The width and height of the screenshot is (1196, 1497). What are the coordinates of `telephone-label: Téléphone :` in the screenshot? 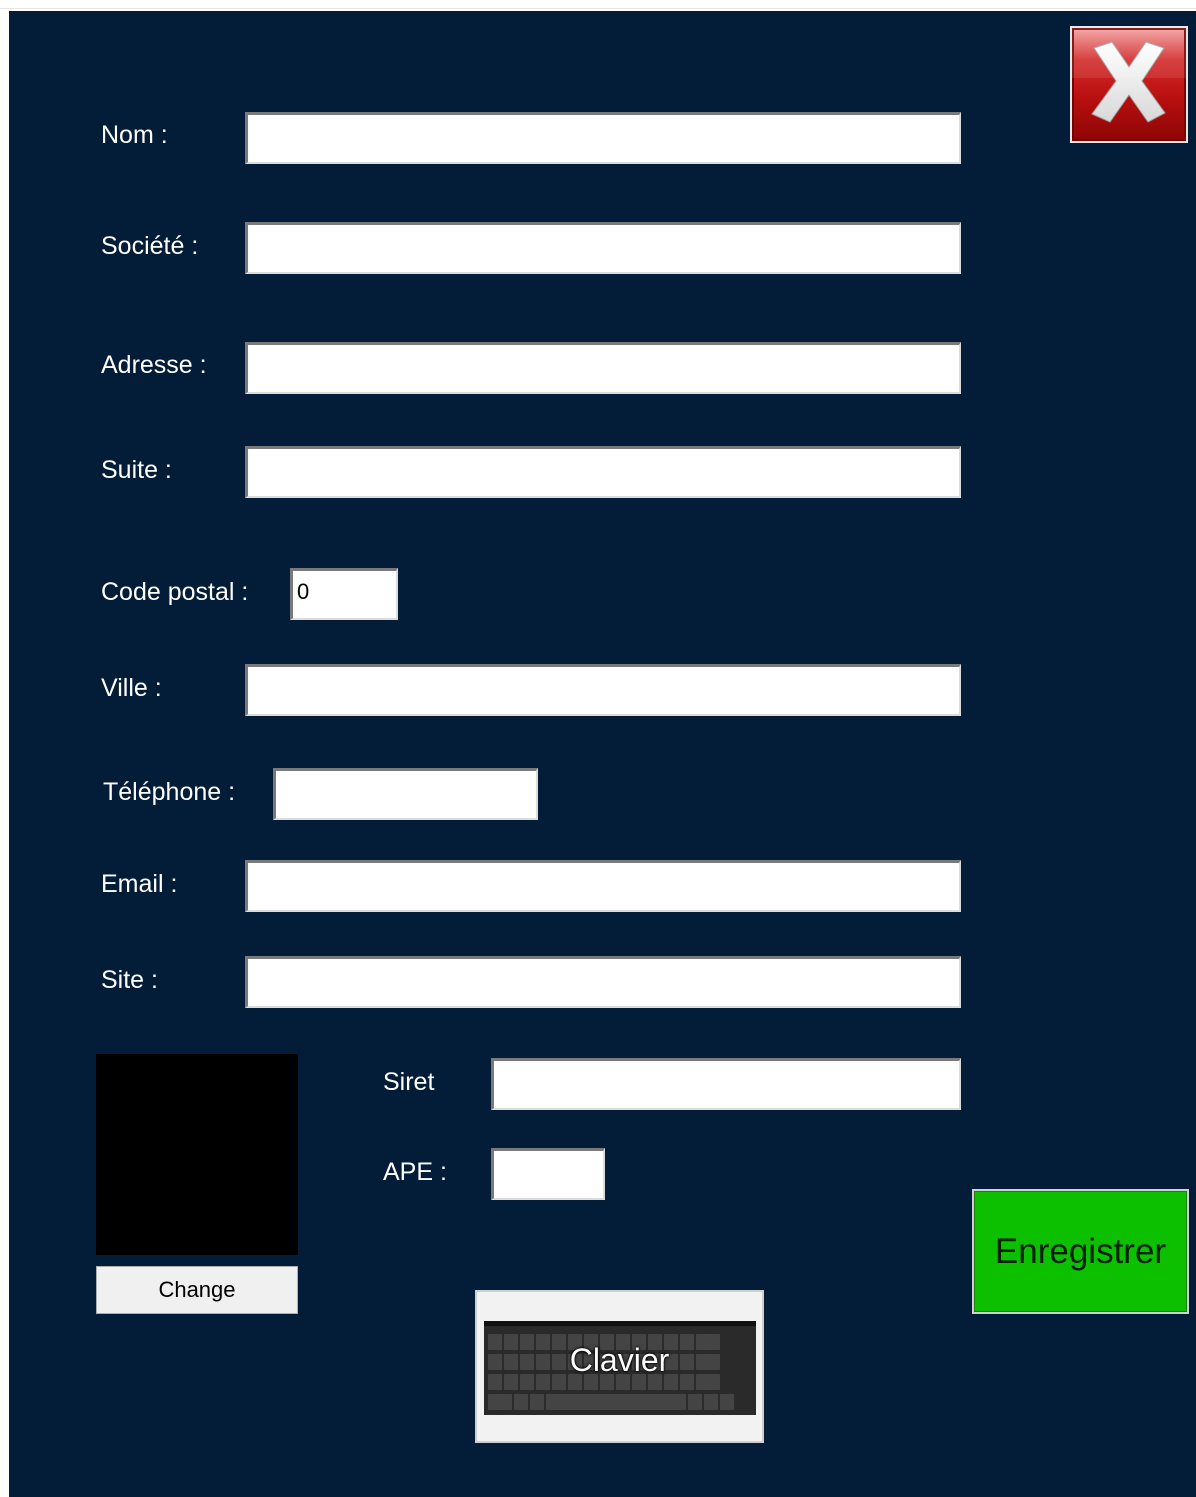 It's located at (169, 792).